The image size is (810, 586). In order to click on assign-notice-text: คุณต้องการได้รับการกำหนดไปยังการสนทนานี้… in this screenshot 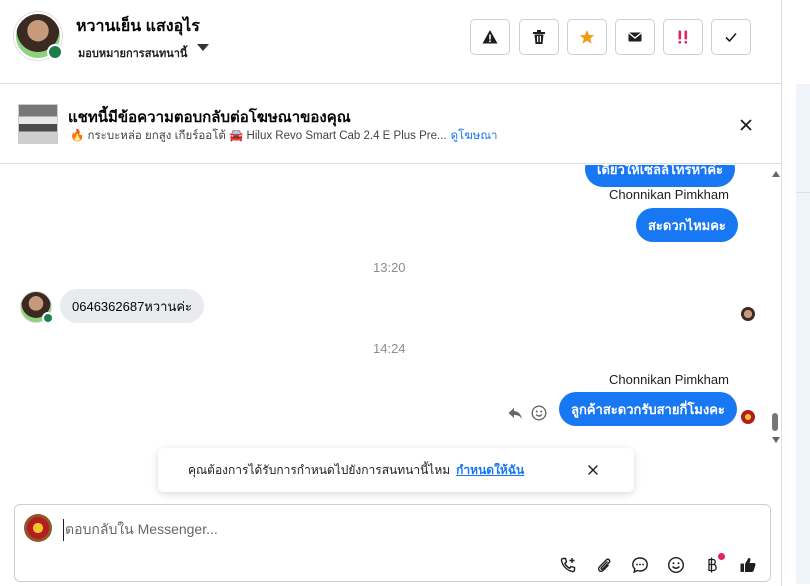, I will do `click(356, 470)`.